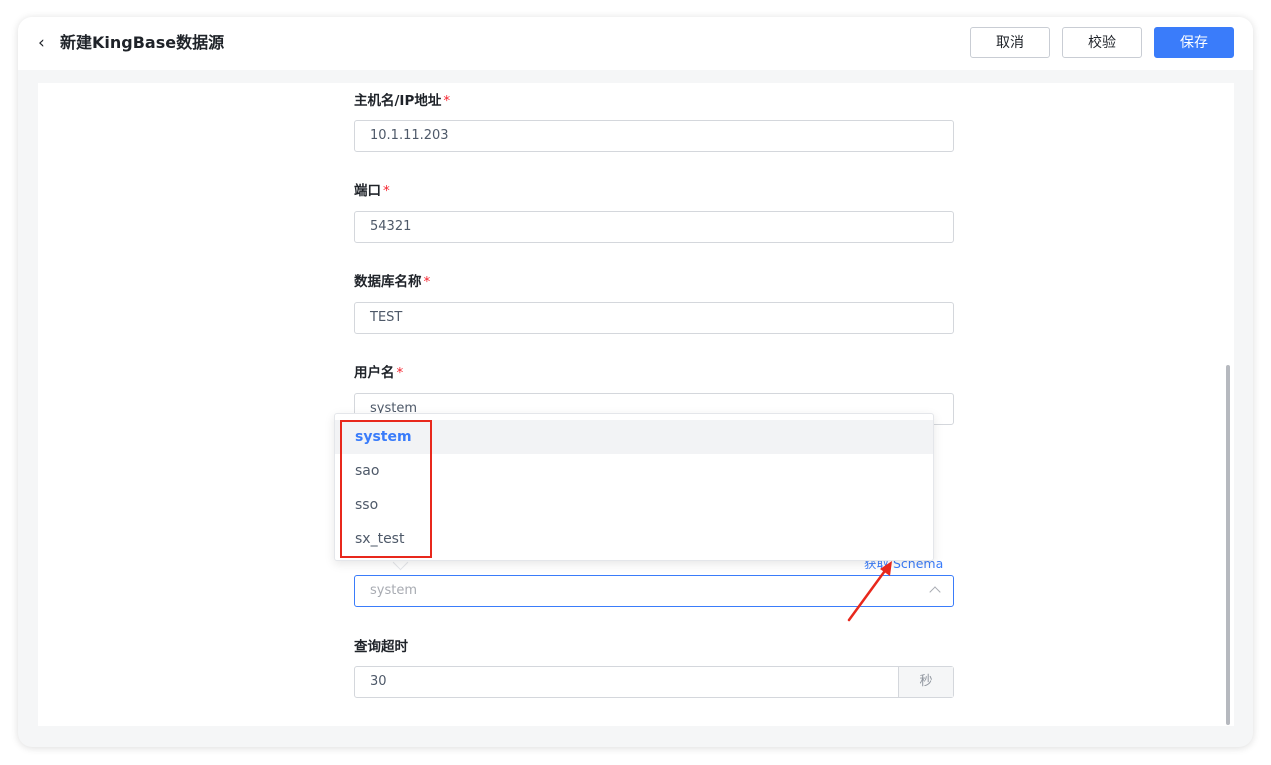  What do you see at coordinates (41, 43) in the screenshot?
I see `chevron-left-icon: ‹` at bounding box center [41, 43].